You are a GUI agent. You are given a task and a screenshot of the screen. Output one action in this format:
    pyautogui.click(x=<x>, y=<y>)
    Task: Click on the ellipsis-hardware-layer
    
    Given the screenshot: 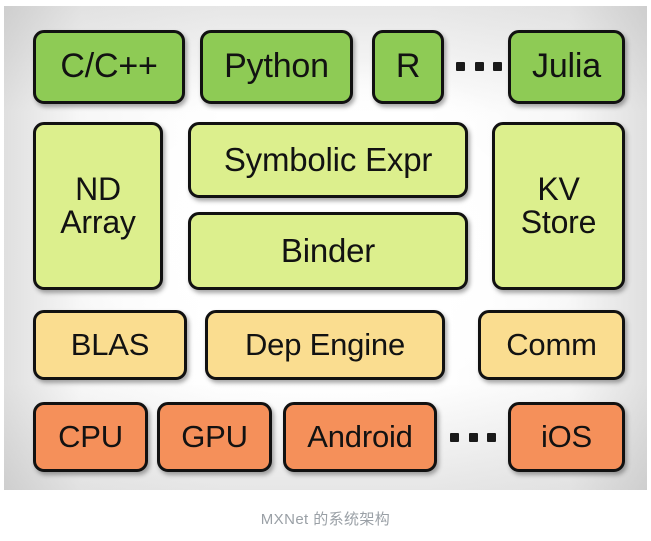 What is the action you would take?
    pyautogui.click(x=473, y=437)
    